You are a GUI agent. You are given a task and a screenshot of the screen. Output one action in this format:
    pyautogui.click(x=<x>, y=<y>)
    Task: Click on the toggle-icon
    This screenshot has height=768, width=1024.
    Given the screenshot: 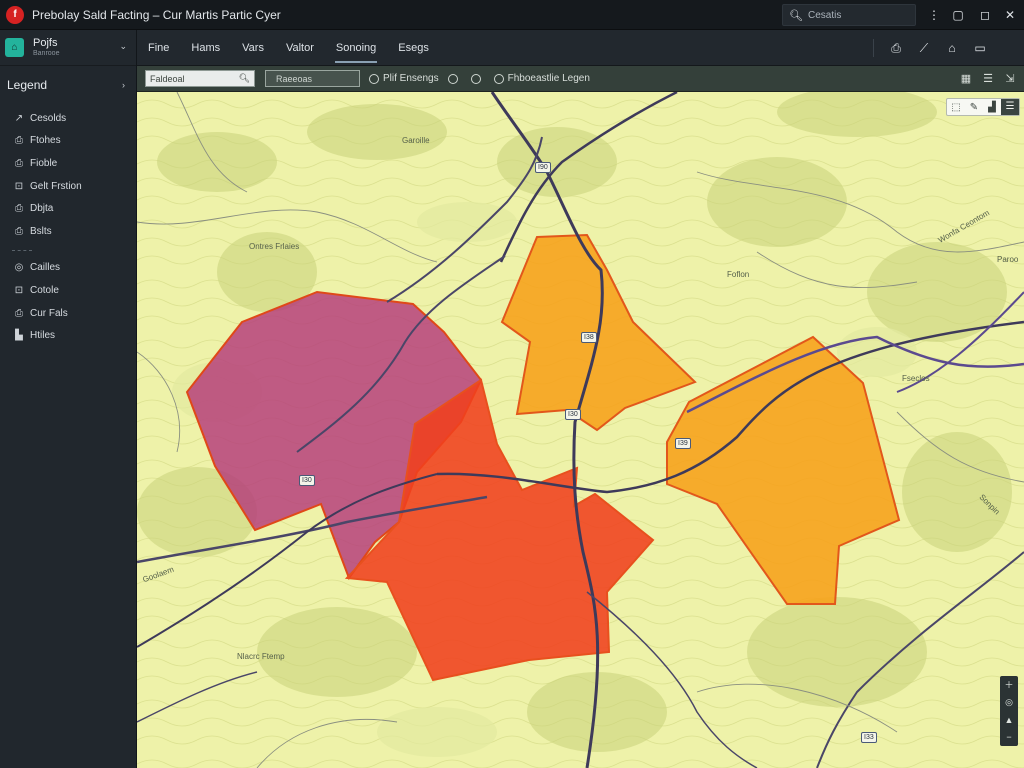 What is the action you would take?
    pyautogui.click(x=475, y=78)
    